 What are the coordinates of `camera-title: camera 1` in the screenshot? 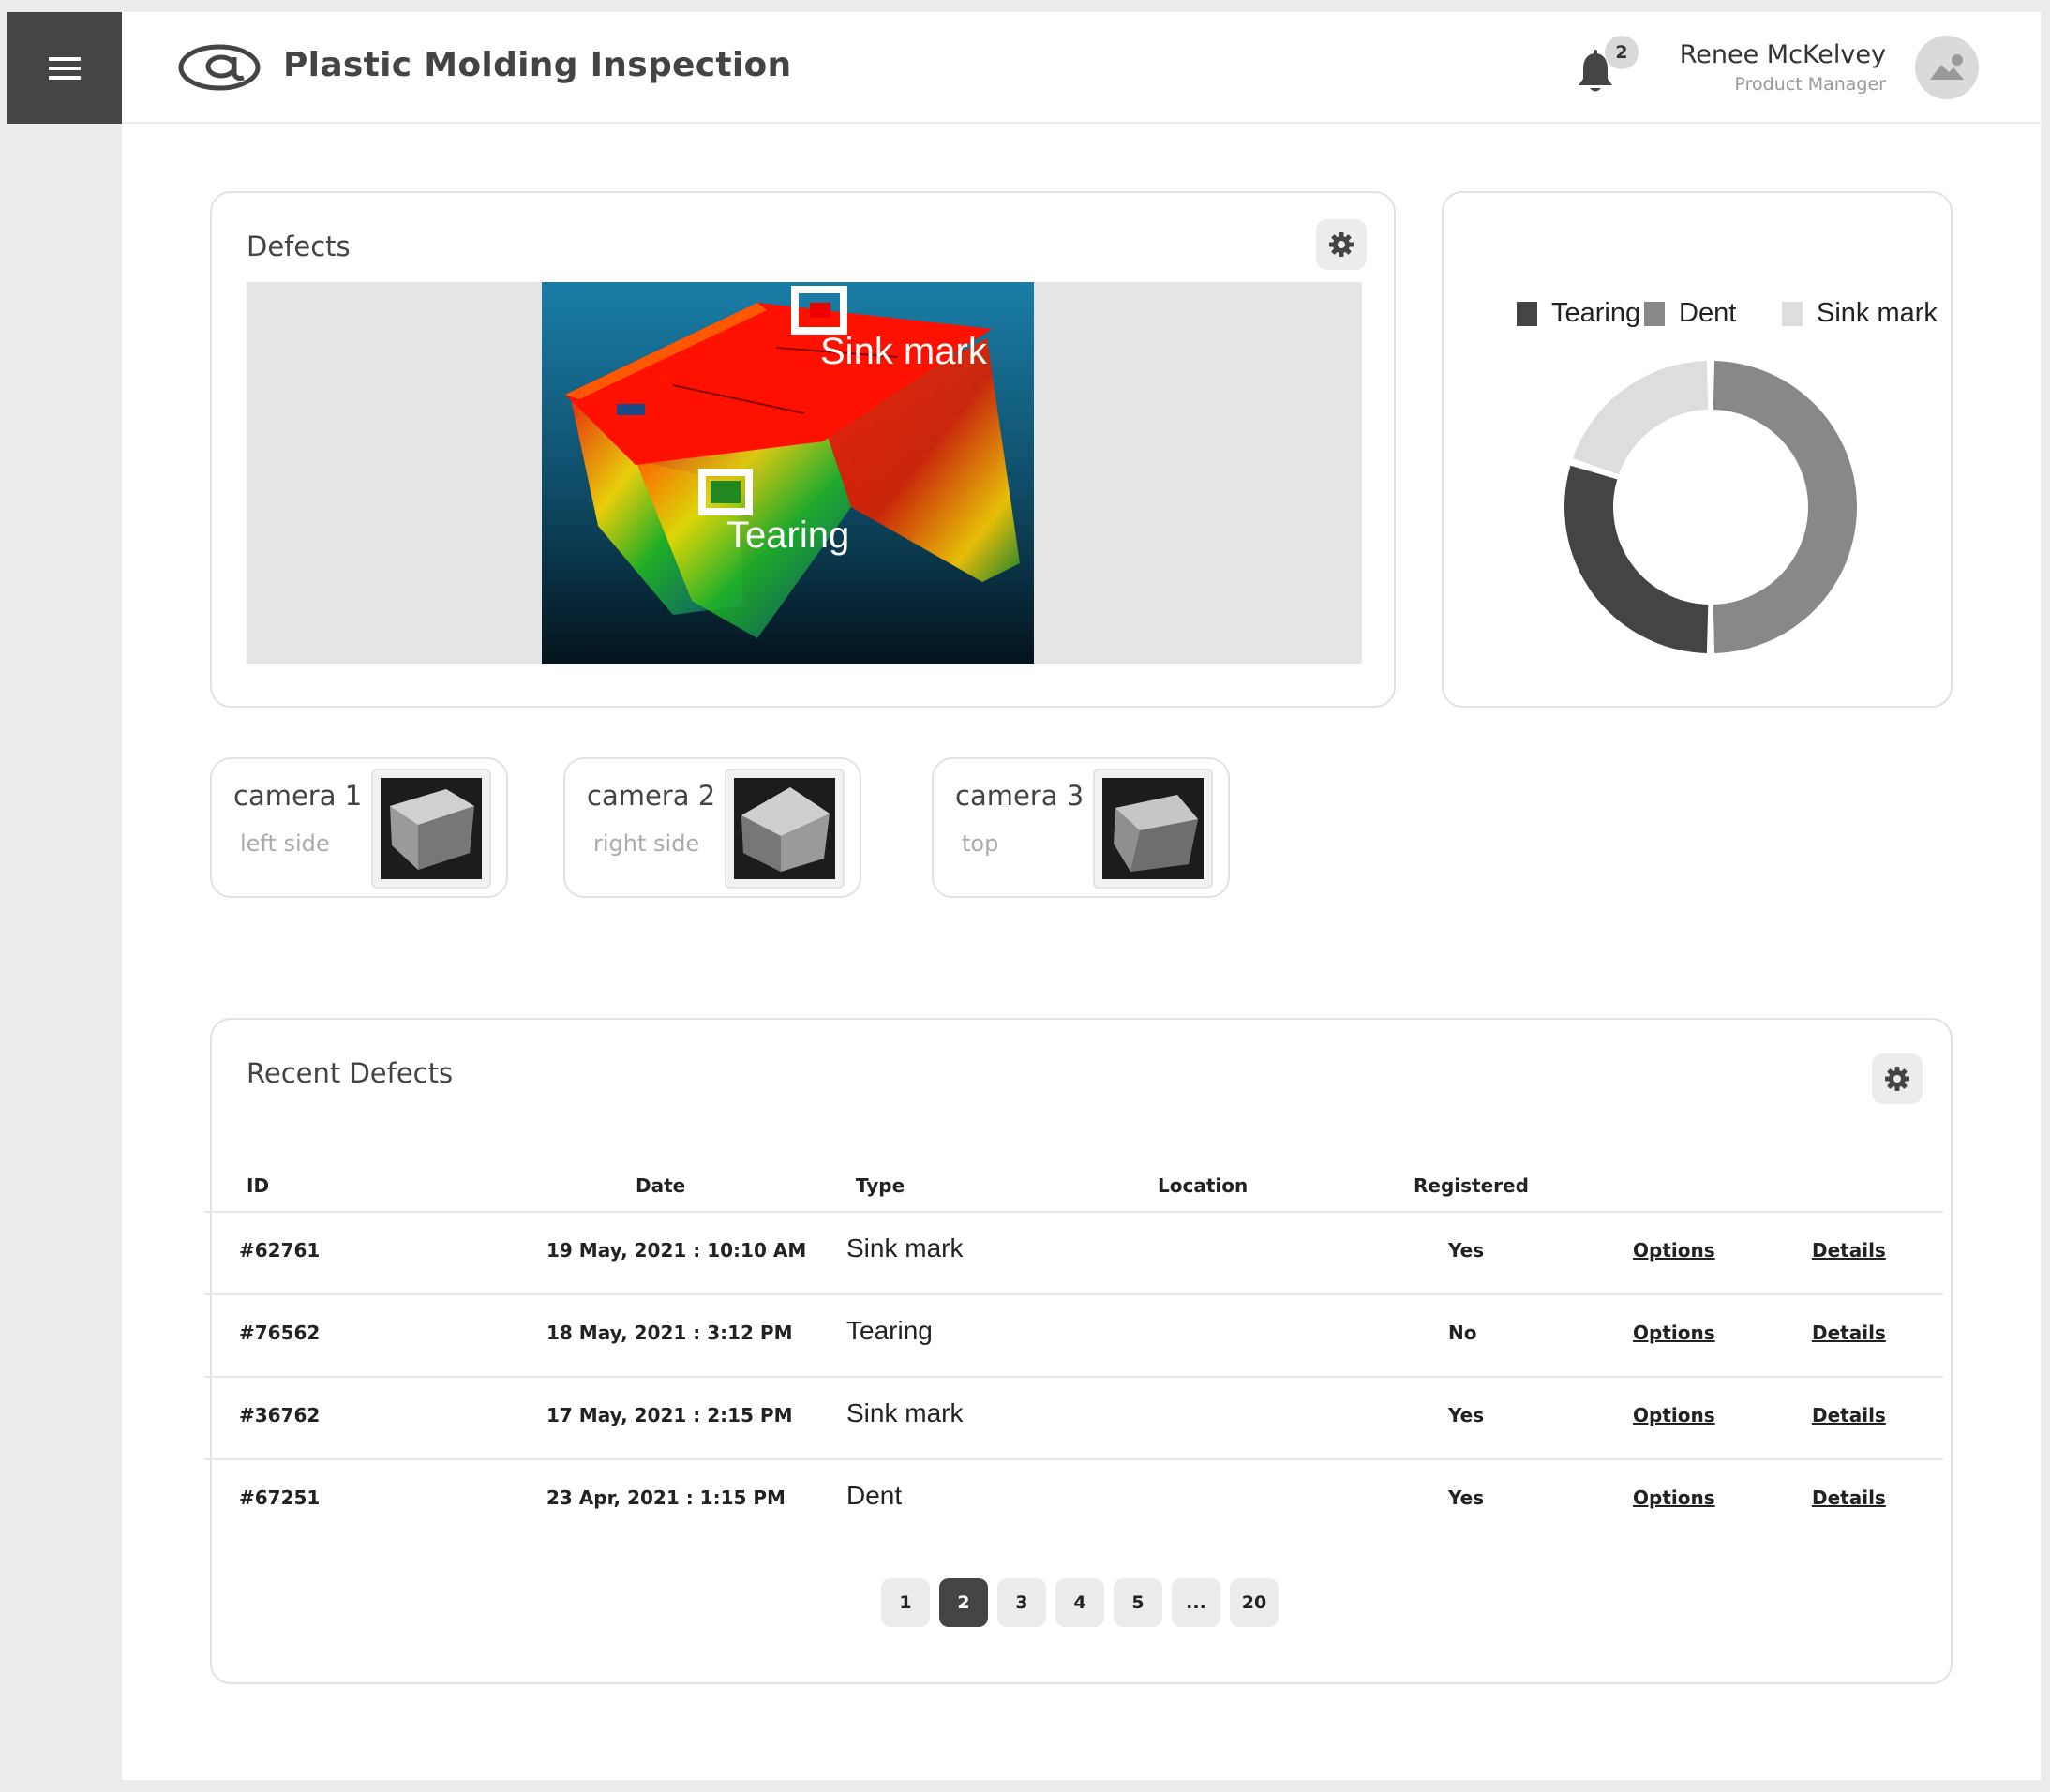 It's located at (298, 796).